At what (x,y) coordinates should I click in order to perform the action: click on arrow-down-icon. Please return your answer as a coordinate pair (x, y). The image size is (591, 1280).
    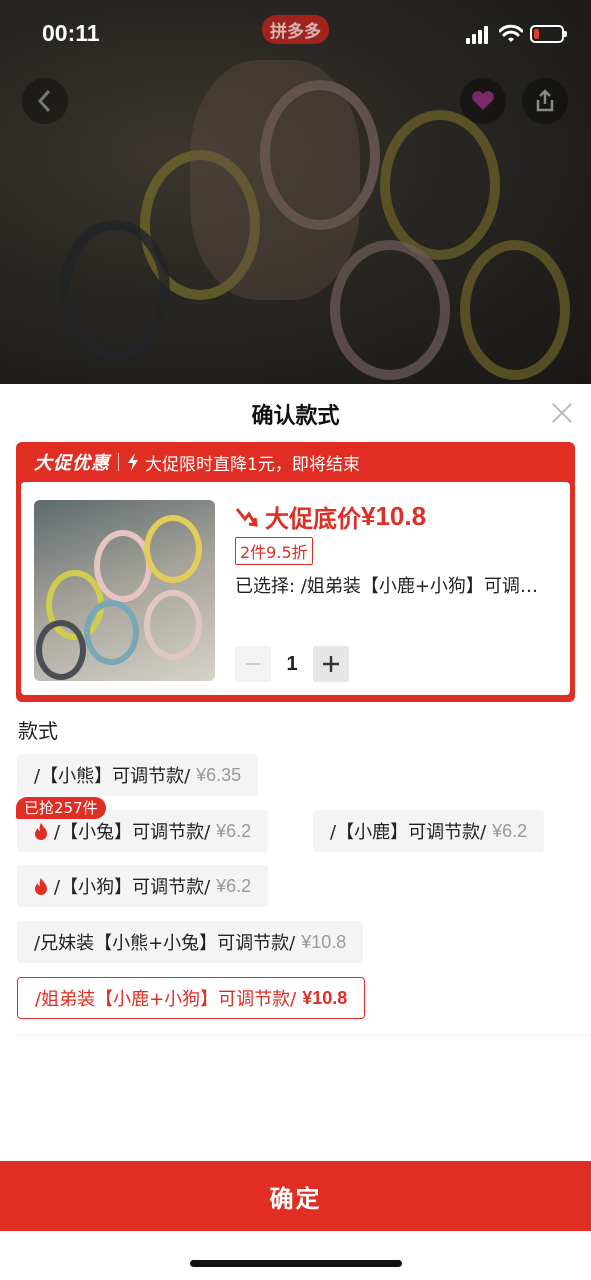
    Looking at the image, I should click on (246, 517).